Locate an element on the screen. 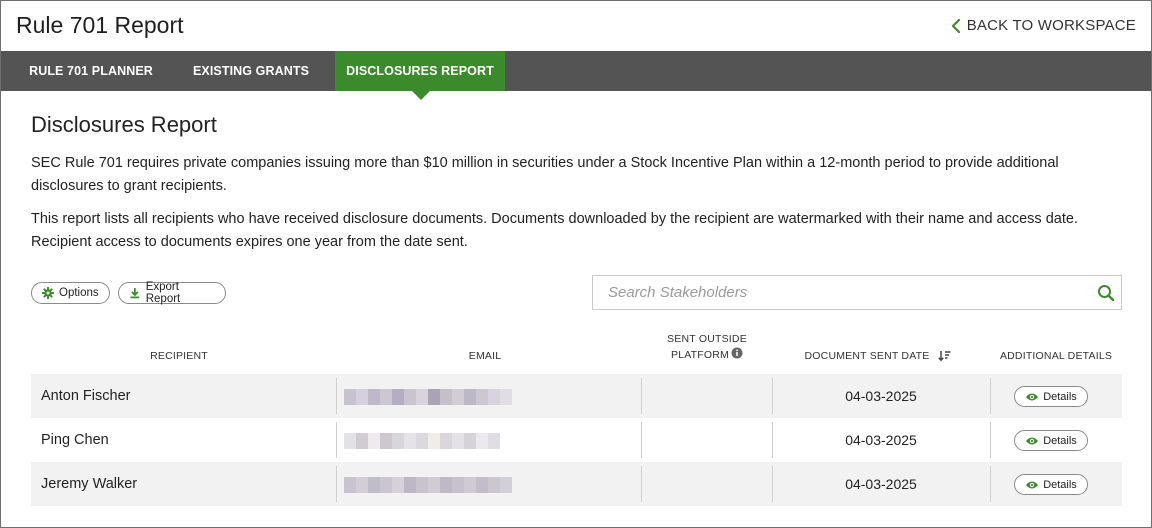  recipient-name: Jeremy Walker is located at coordinates (89, 484).